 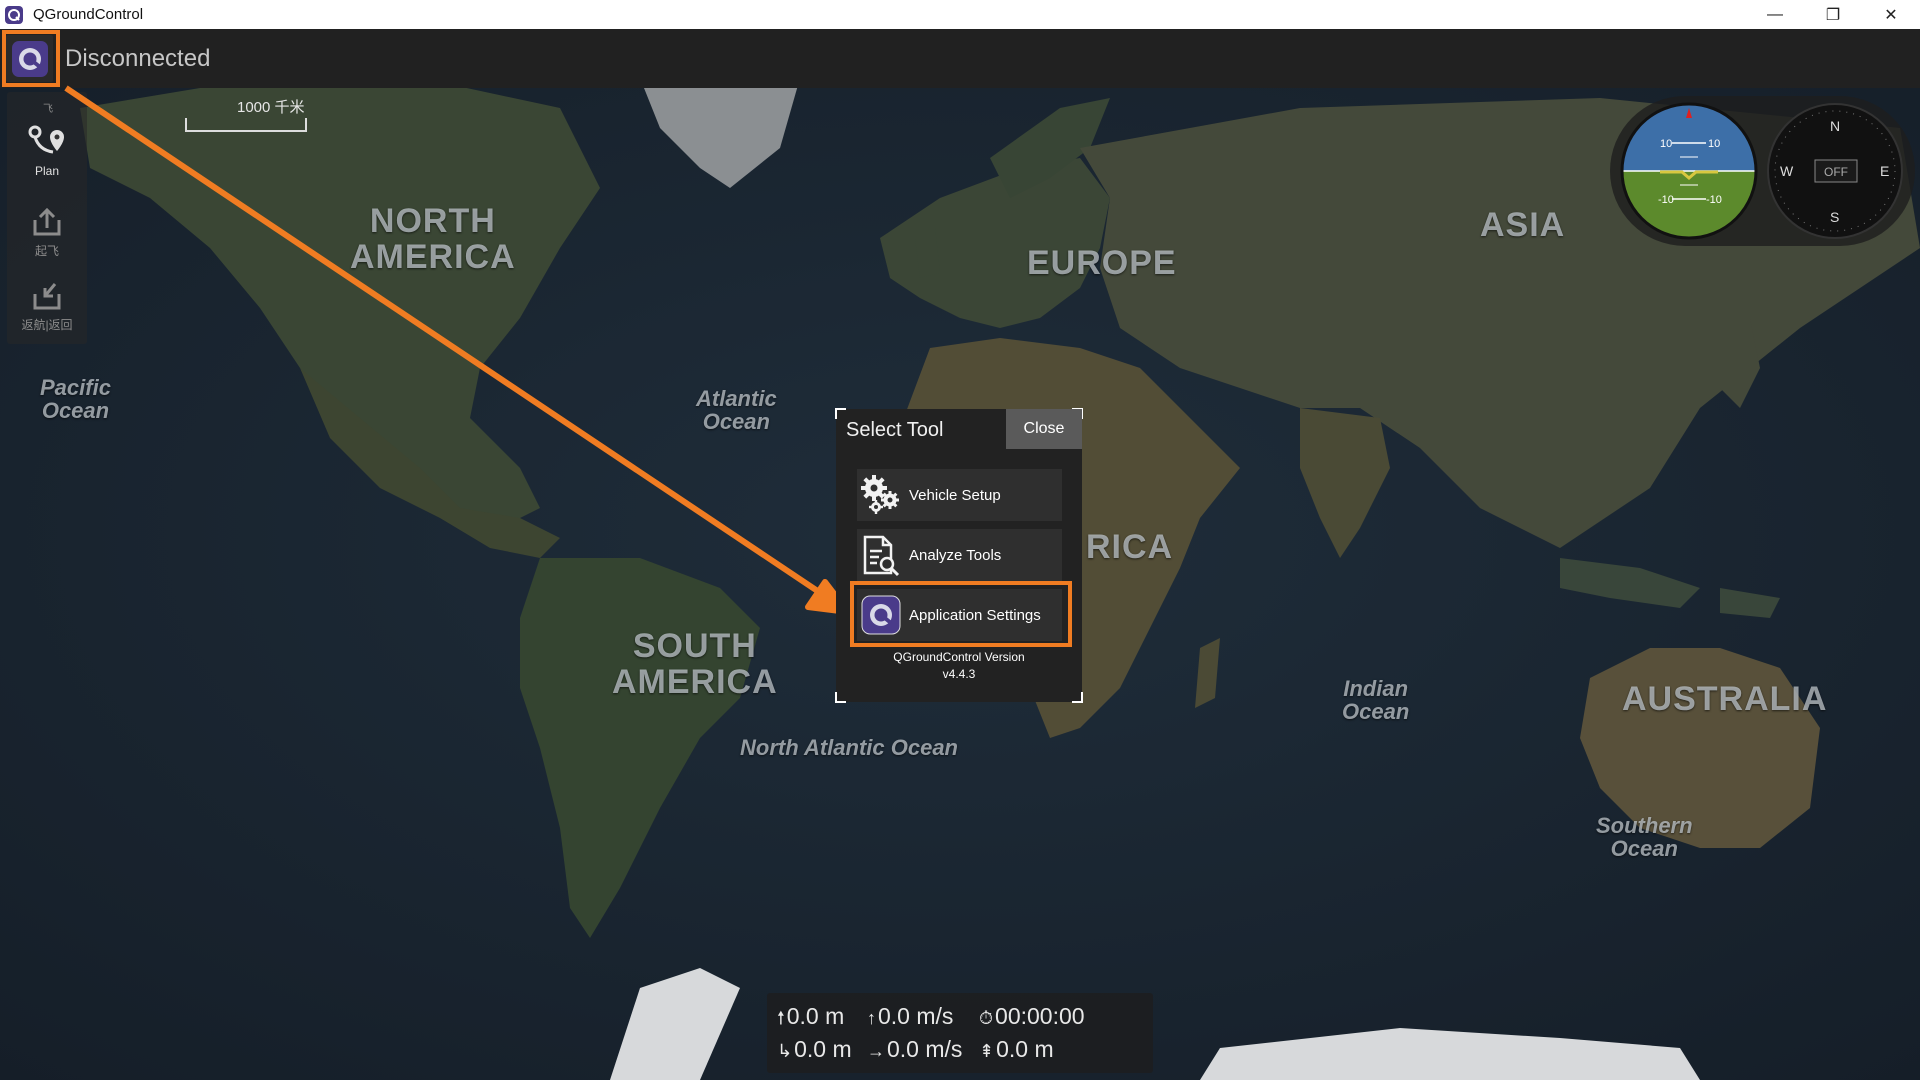 I want to click on toolstrip-top-label: 飞, so click(x=48, y=109).